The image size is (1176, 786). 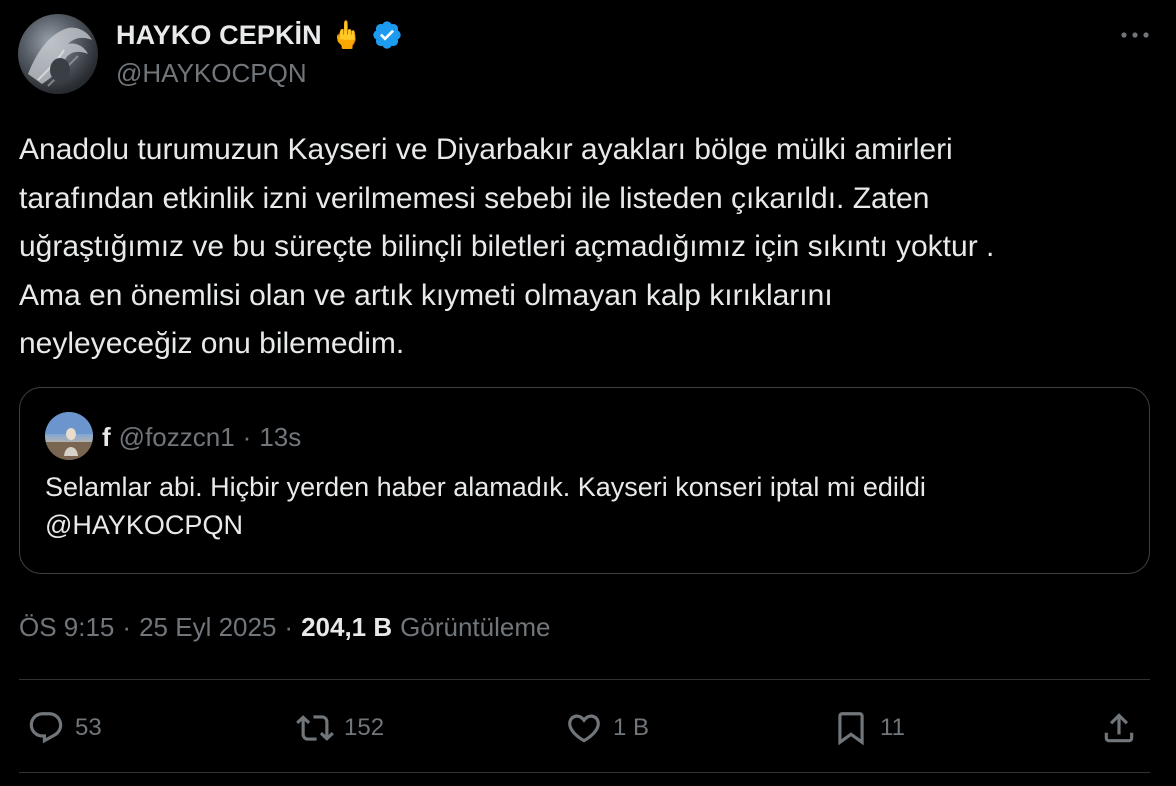 What do you see at coordinates (1135, 35) in the screenshot?
I see `more-dots-icon` at bounding box center [1135, 35].